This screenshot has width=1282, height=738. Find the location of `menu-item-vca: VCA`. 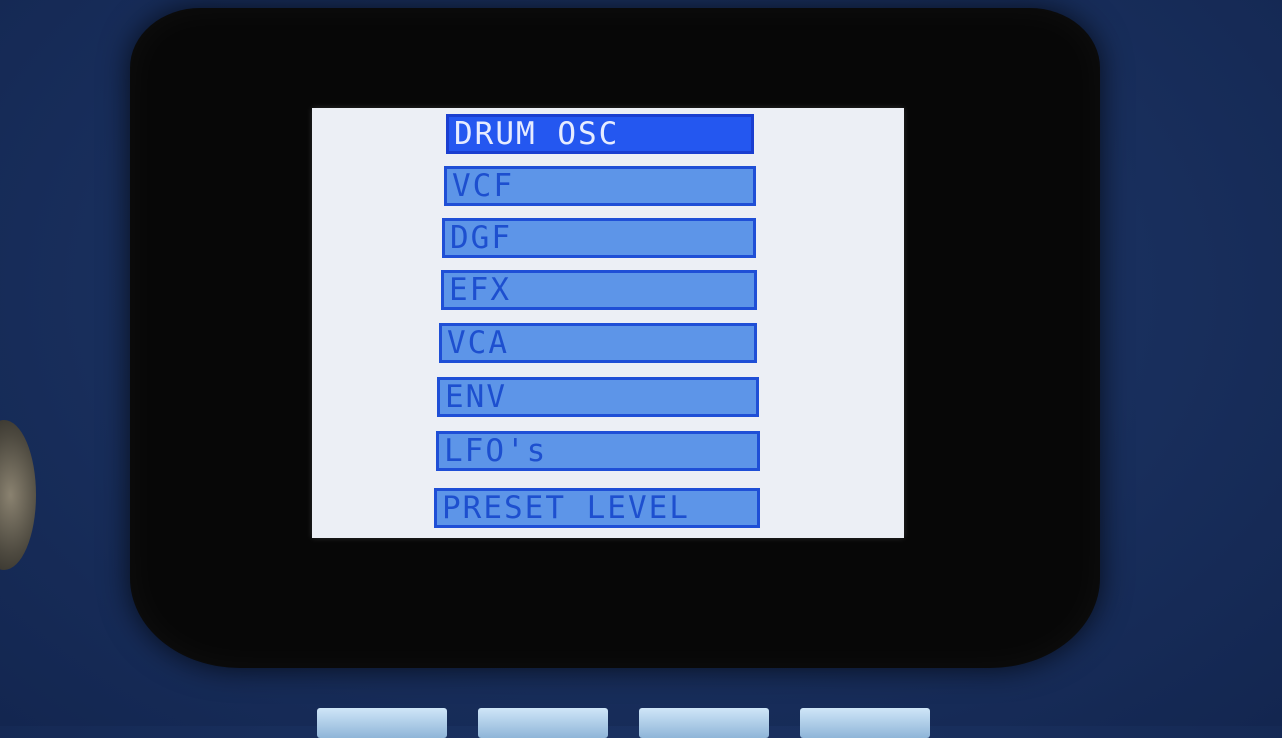

menu-item-vca: VCA is located at coordinates (598, 343).